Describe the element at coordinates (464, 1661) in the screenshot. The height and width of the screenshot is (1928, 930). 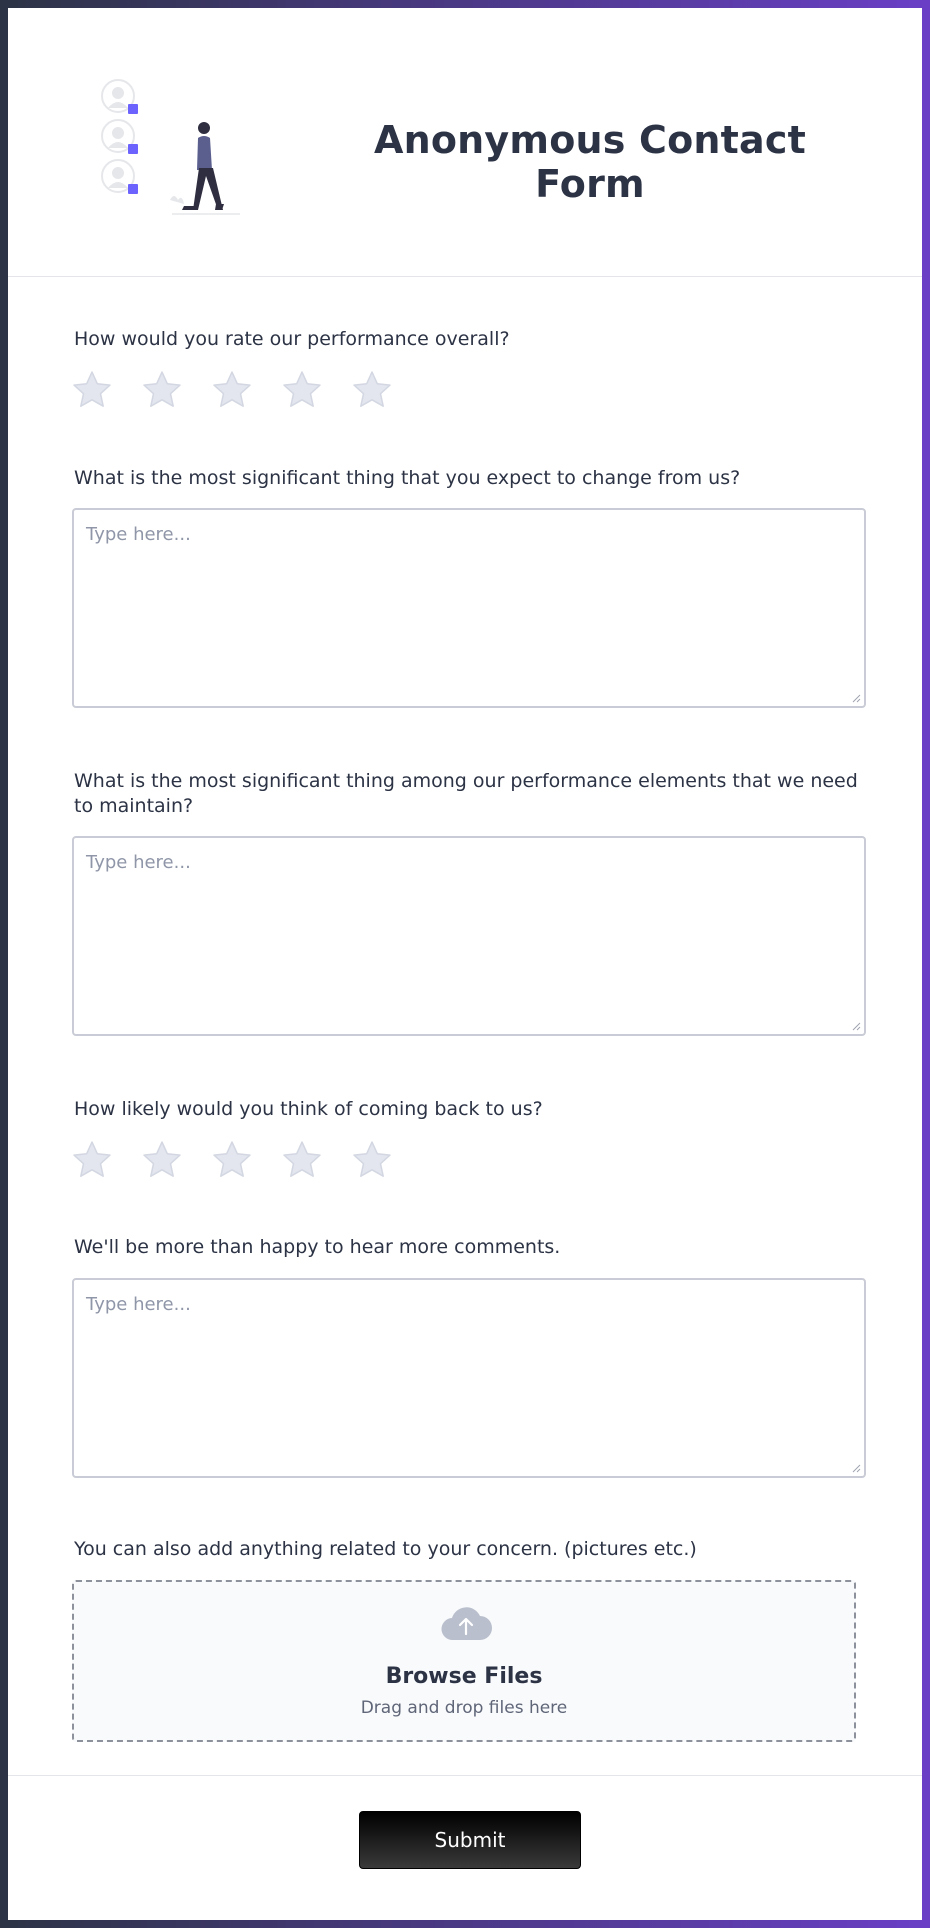
I see `file-upload-dropzone: Browse Files Drag and drop files here` at that location.